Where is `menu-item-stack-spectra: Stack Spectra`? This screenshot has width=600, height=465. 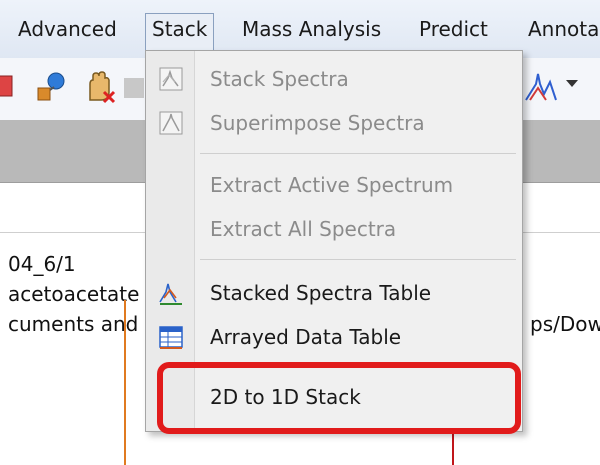
menu-item-stack-spectra: Stack Spectra is located at coordinates (334, 79).